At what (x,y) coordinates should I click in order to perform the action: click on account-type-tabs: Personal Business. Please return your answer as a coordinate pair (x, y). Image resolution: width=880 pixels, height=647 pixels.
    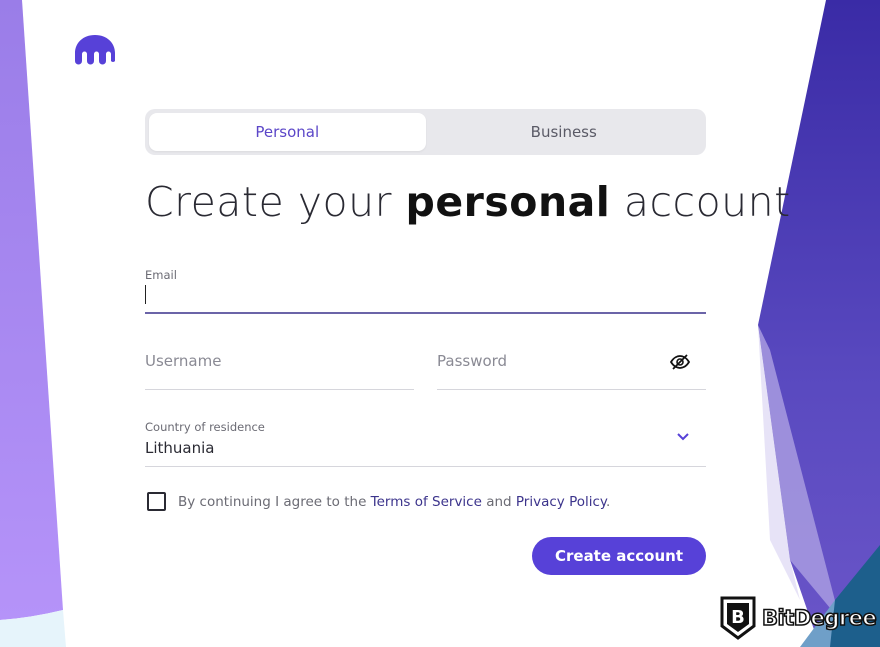
    Looking at the image, I should click on (425, 132).